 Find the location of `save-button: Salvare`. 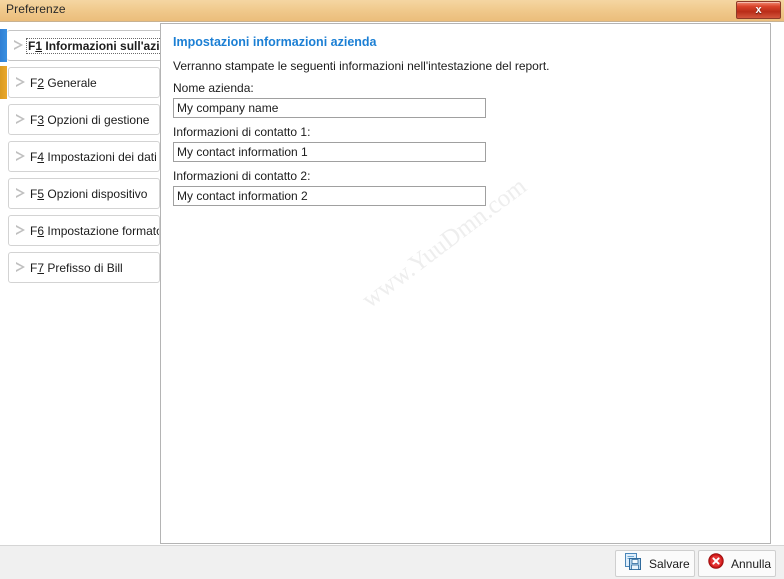

save-button: Salvare is located at coordinates (655, 563).